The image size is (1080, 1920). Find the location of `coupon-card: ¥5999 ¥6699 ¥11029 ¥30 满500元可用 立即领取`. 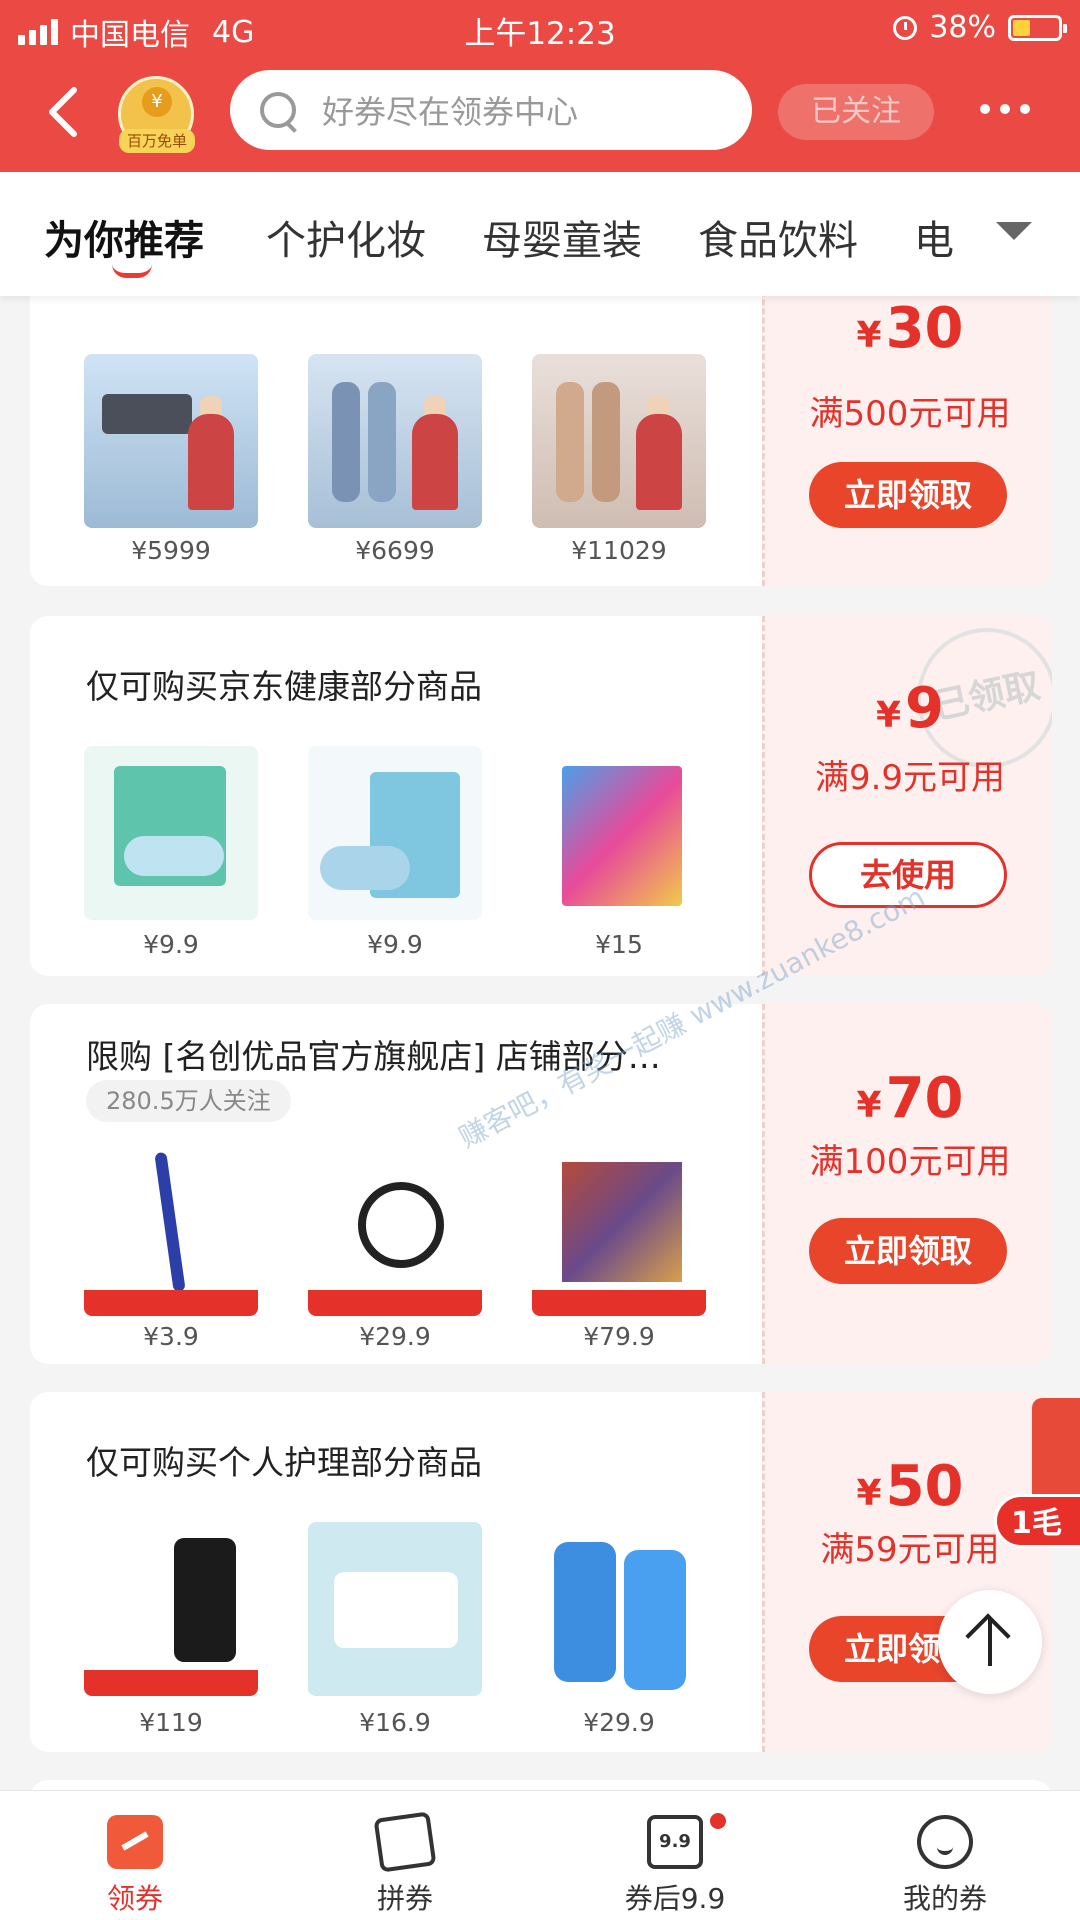

coupon-card: ¥5999 ¥6699 ¥11029 ¥30 满500元可用 立即领取 is located at coordinates (541, 441).